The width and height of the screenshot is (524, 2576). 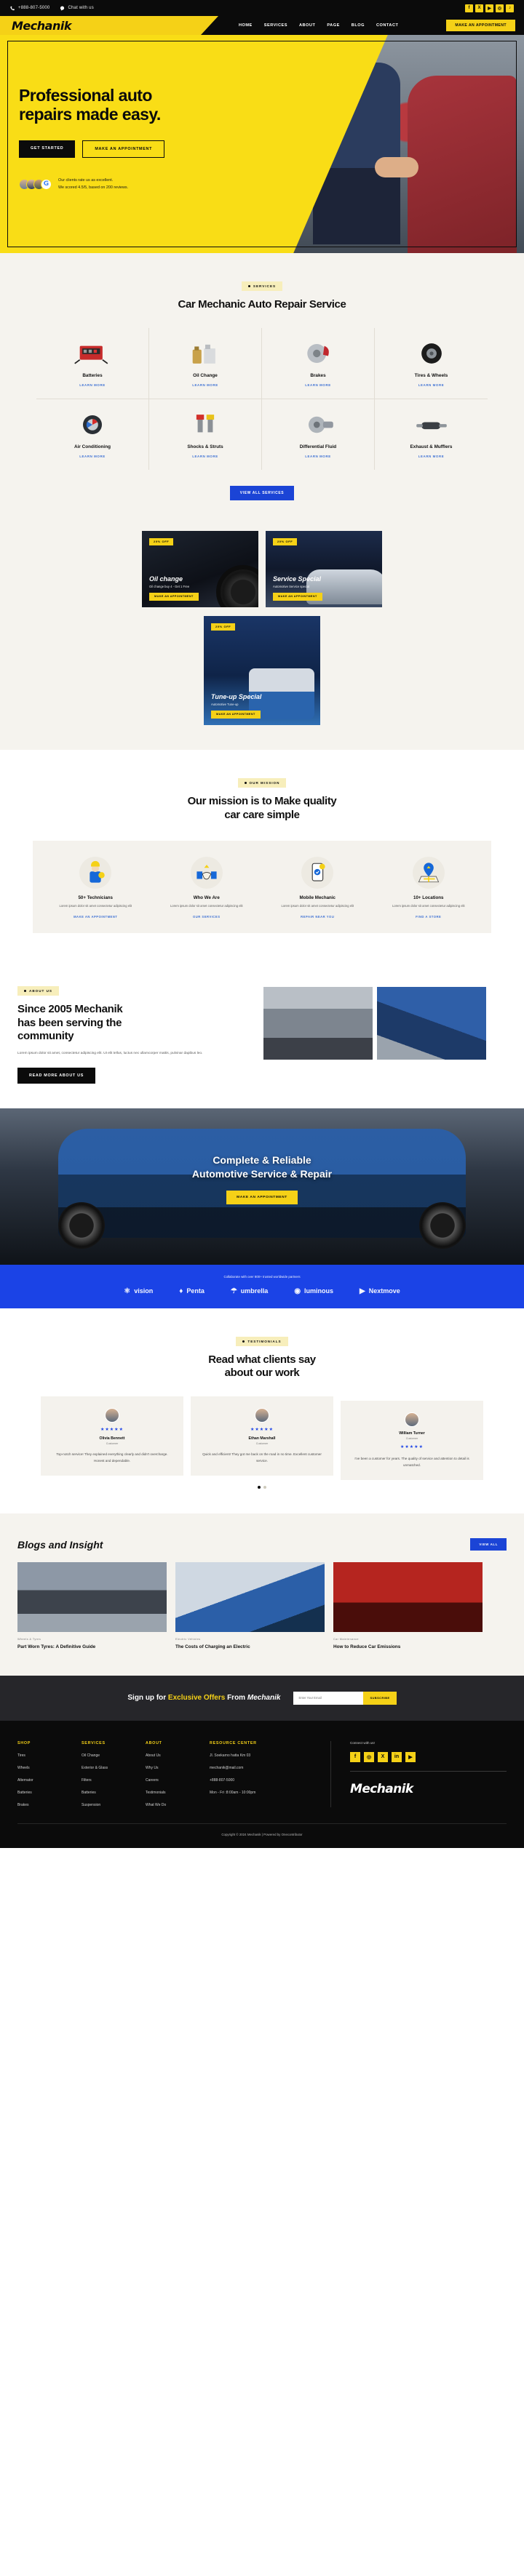 What do you see at coordinates (488, 1544) in the screenshot?
I see `blog-view-all-button: VIEW ALL` at bounding box center [488, 1544].